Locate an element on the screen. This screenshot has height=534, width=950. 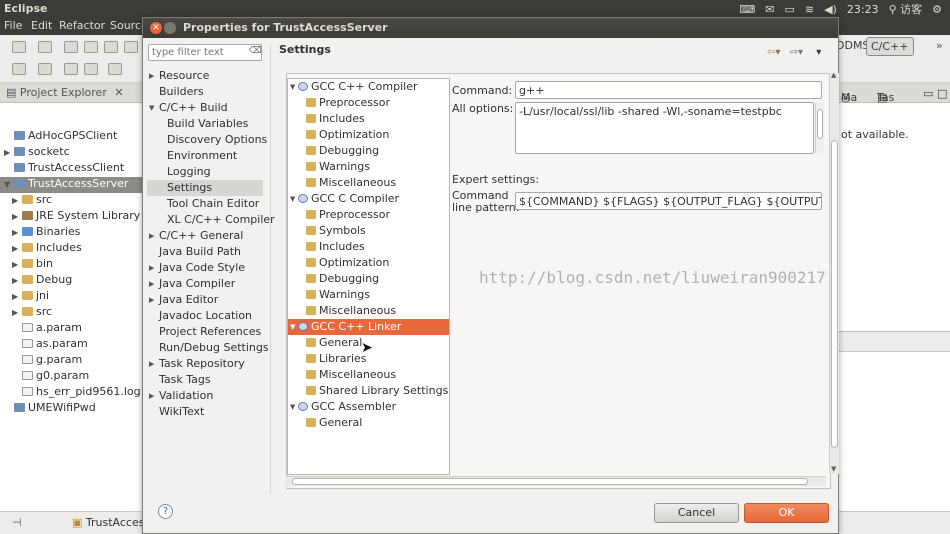
tree-item-hs-err-log: hs_err_pid9561.log is located at coordinates (81, 393).